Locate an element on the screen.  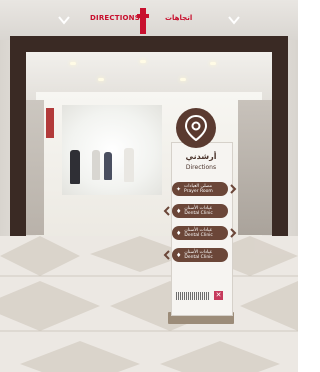
location-pin-icon is located at coordinates (196, 128).